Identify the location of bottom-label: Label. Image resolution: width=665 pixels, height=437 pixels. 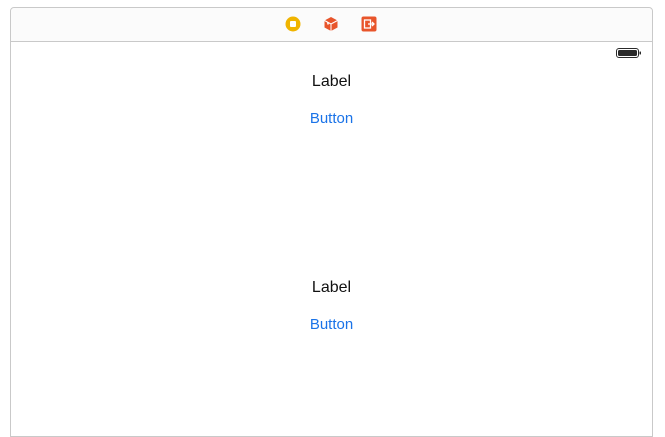
(331, 287).